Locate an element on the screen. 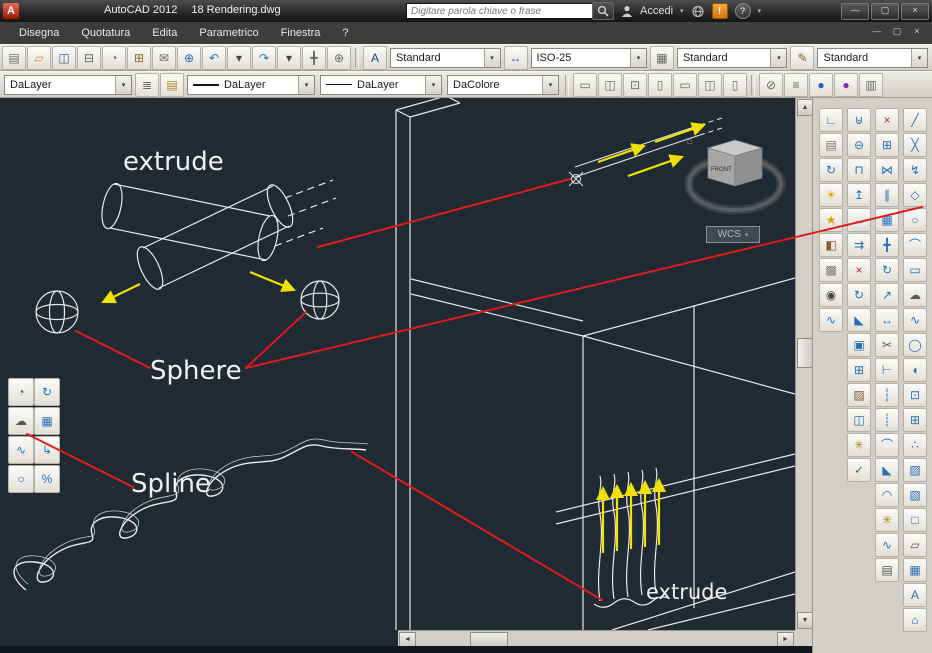 This screenshot has width=932, height=653. 3dpoly-icon: ⌂ is located at coordinates (915, 620).